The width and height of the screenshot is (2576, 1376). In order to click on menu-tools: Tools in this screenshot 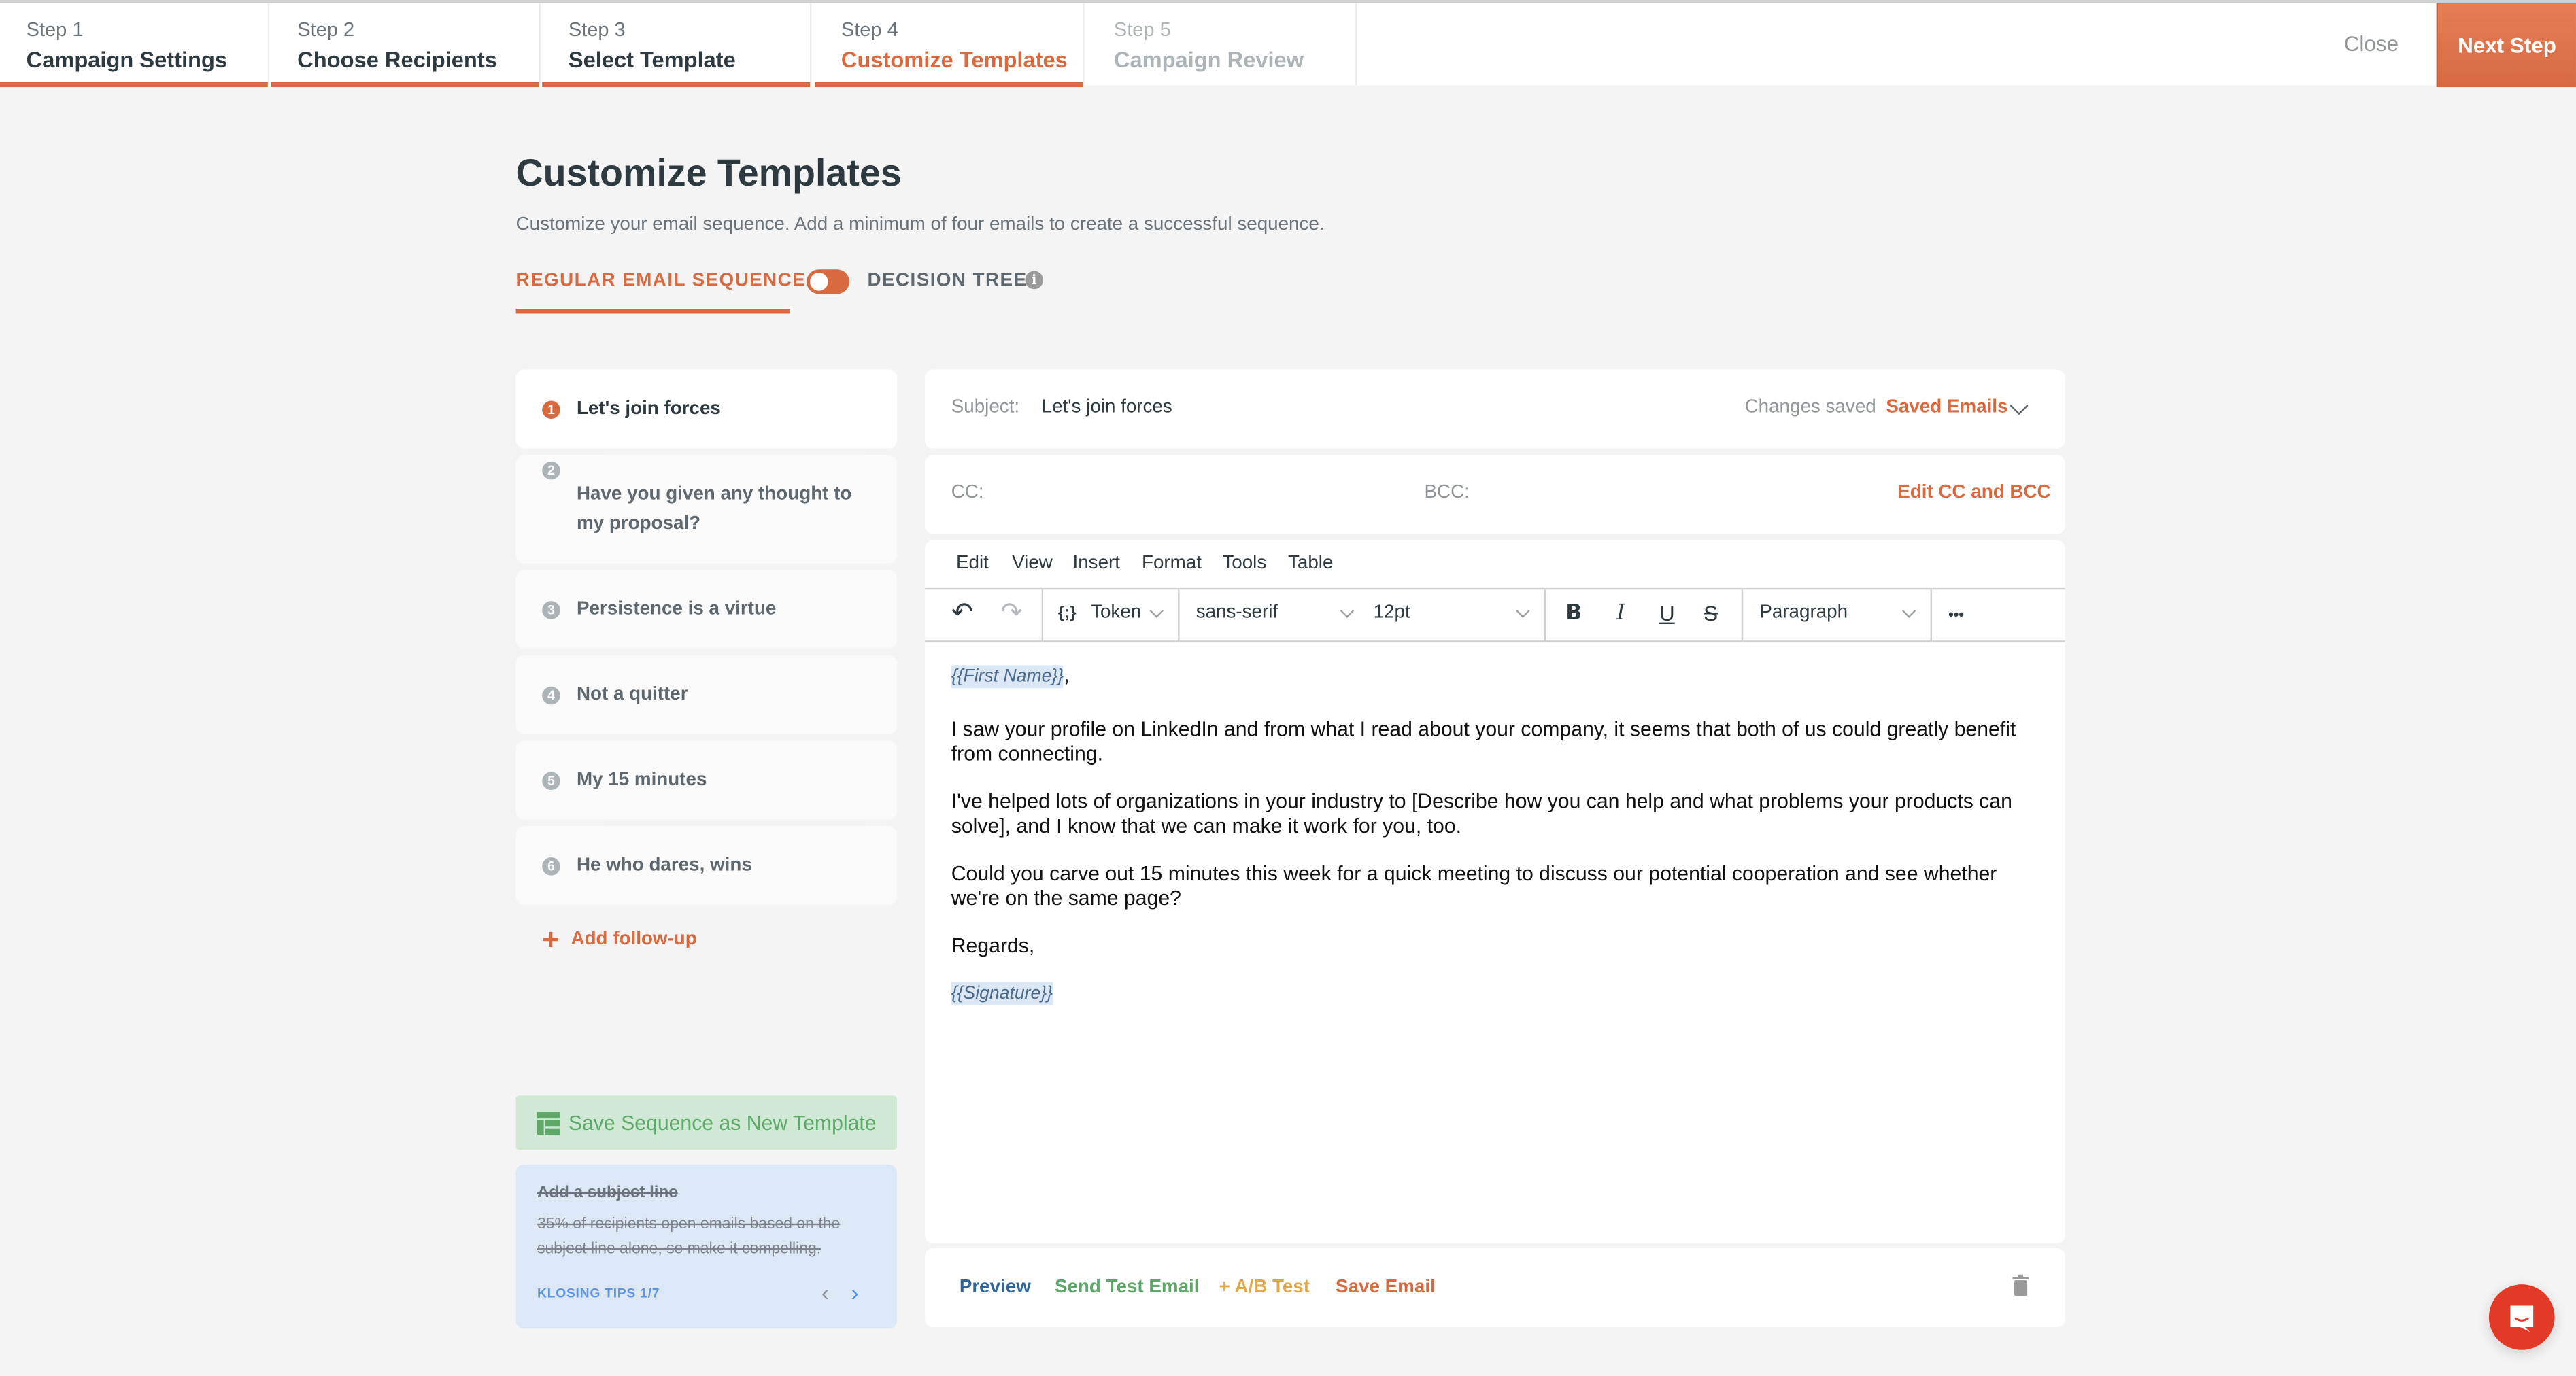, I will do `click(1244, 563)`.